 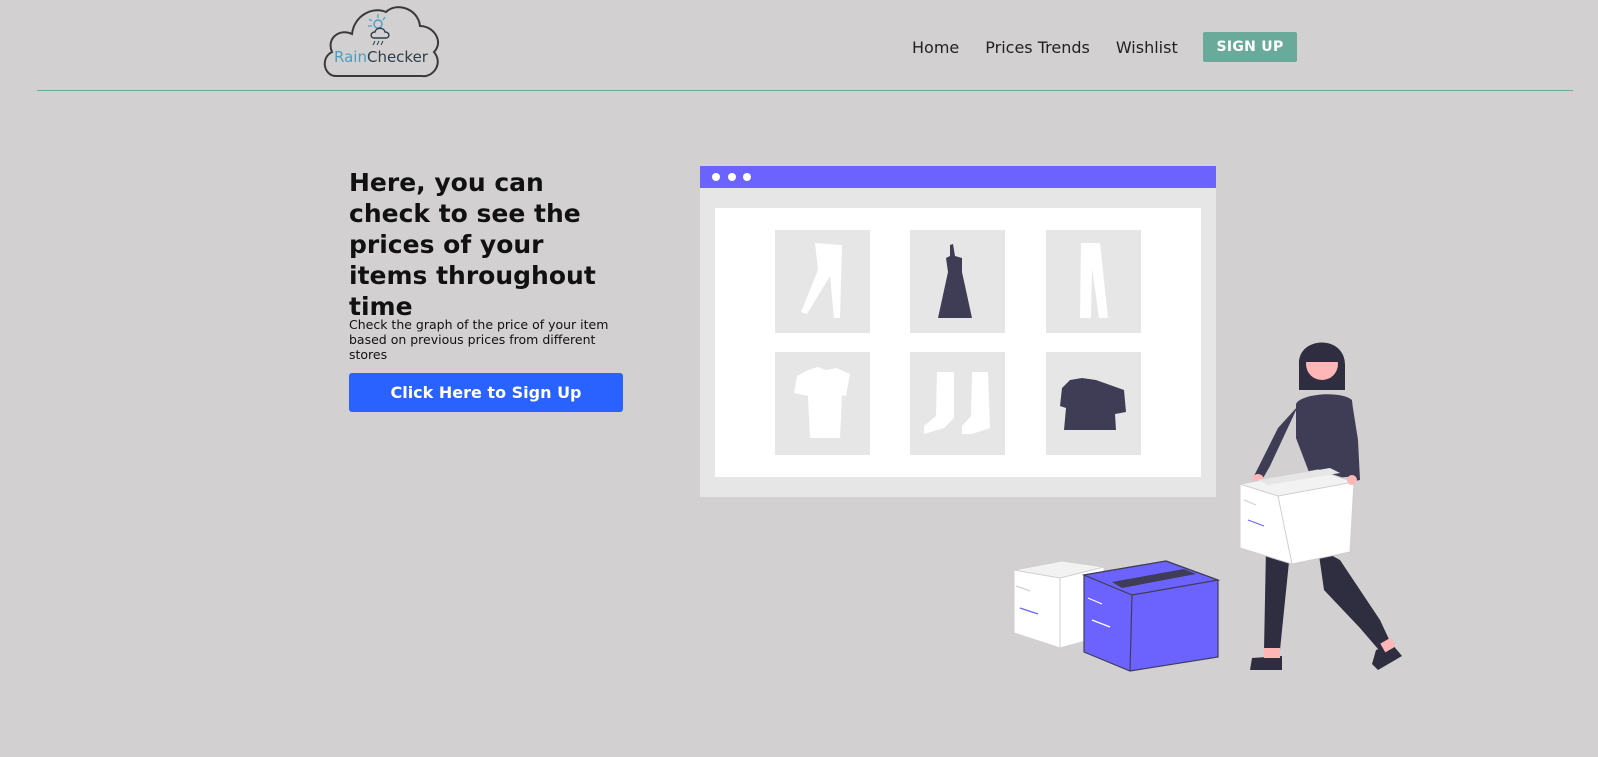 What do you see at coordinates (958, 331) in the screenshot?
I see `browser-window-illustration` at bounding box center [958, 331].